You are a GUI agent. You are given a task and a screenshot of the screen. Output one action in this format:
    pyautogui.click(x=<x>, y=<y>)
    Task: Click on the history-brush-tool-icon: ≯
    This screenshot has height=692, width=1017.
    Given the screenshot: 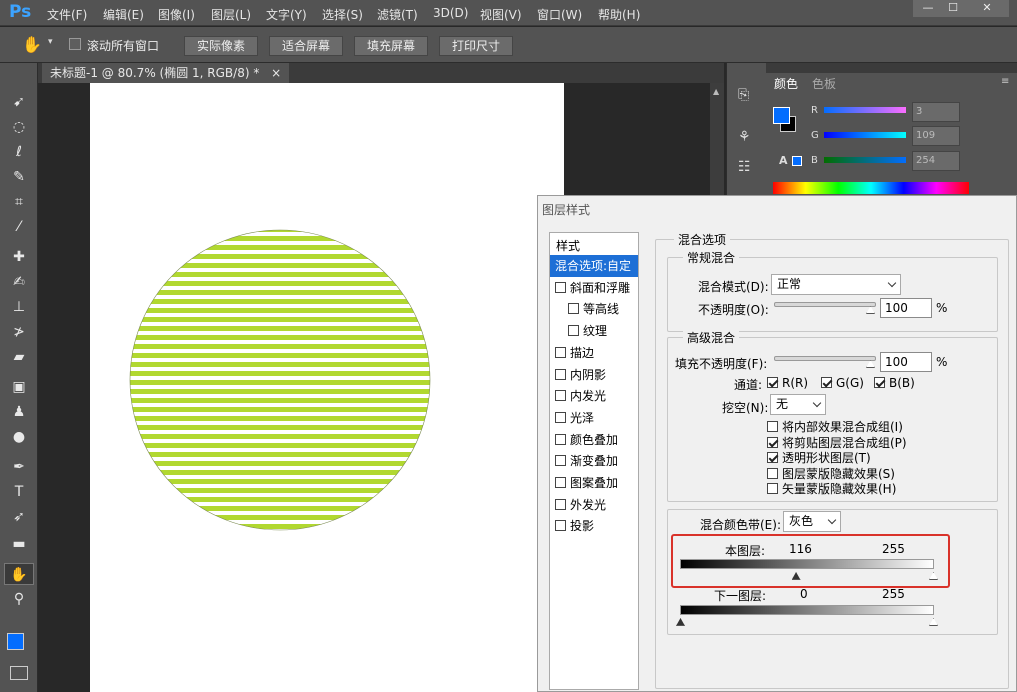 What is the action you would take?
    pyautogui.click(x=19, y=332)
    